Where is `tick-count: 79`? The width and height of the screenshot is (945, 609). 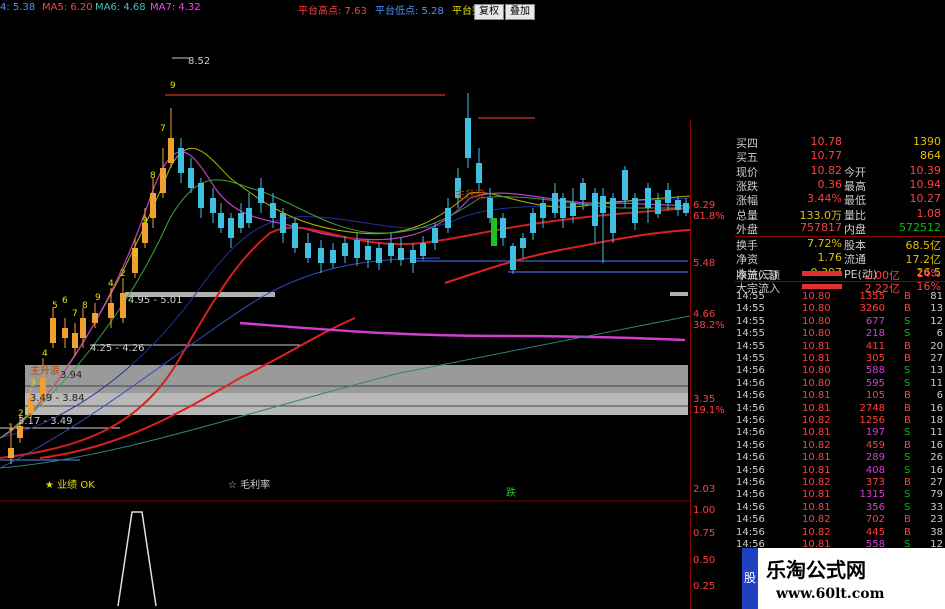
tick-count: 79 is located at coordinates (936, 495).